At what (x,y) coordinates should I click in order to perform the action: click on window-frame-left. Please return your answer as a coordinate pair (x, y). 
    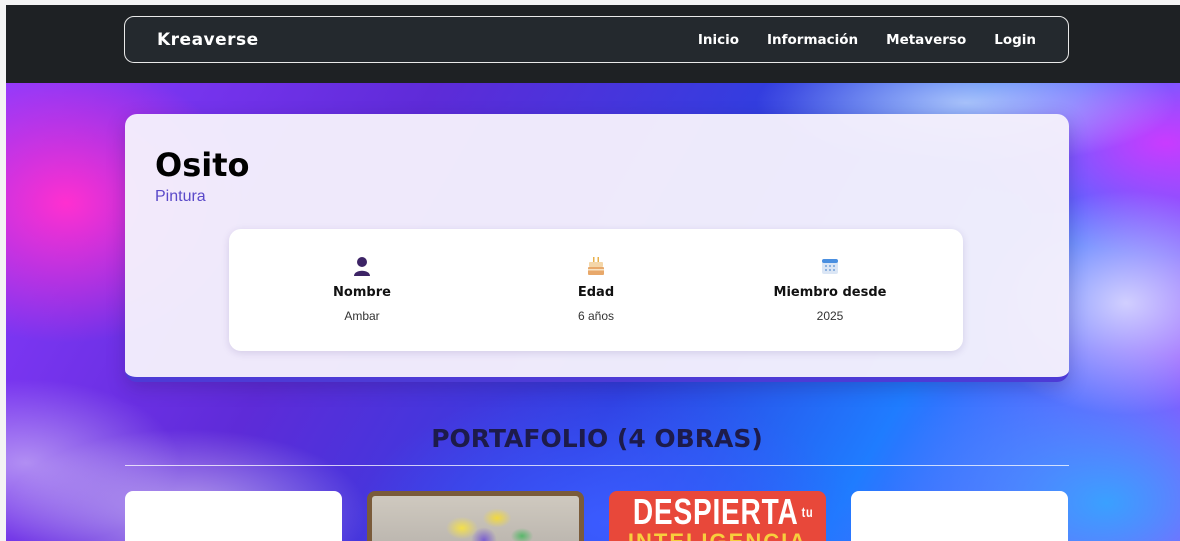
    Looking at the image, I should click on (3, 270).